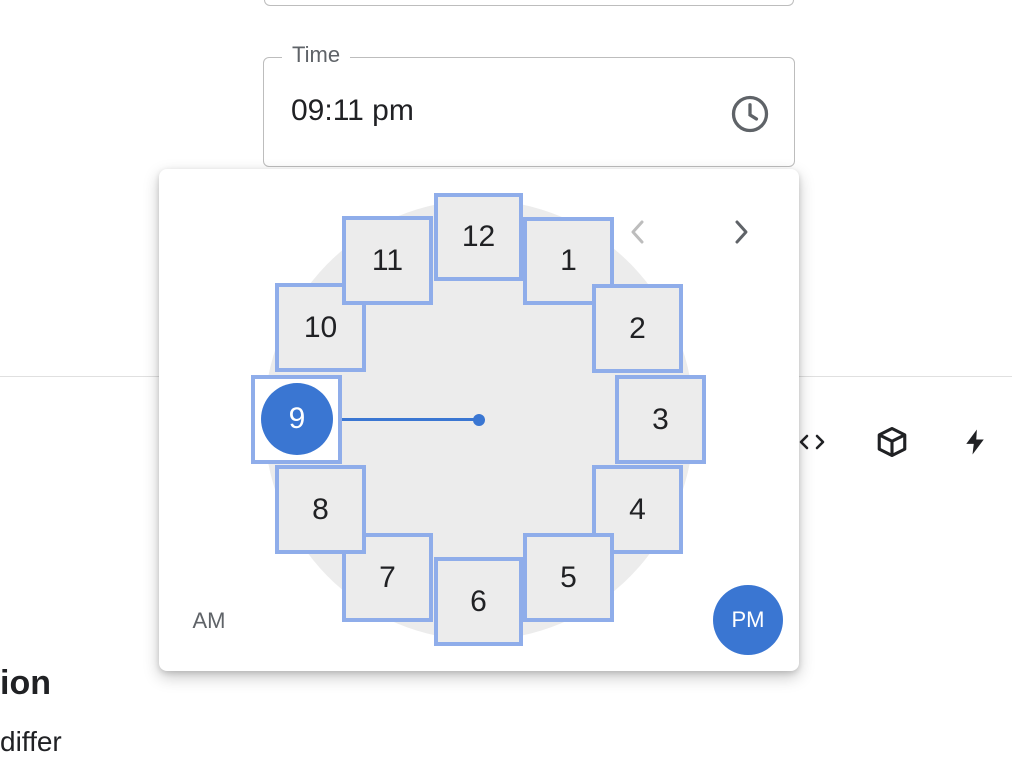  What do you see at coordinates (320, 509) in the screenshot?
I see `hour-8: 8` at bounding box center [320, 509].